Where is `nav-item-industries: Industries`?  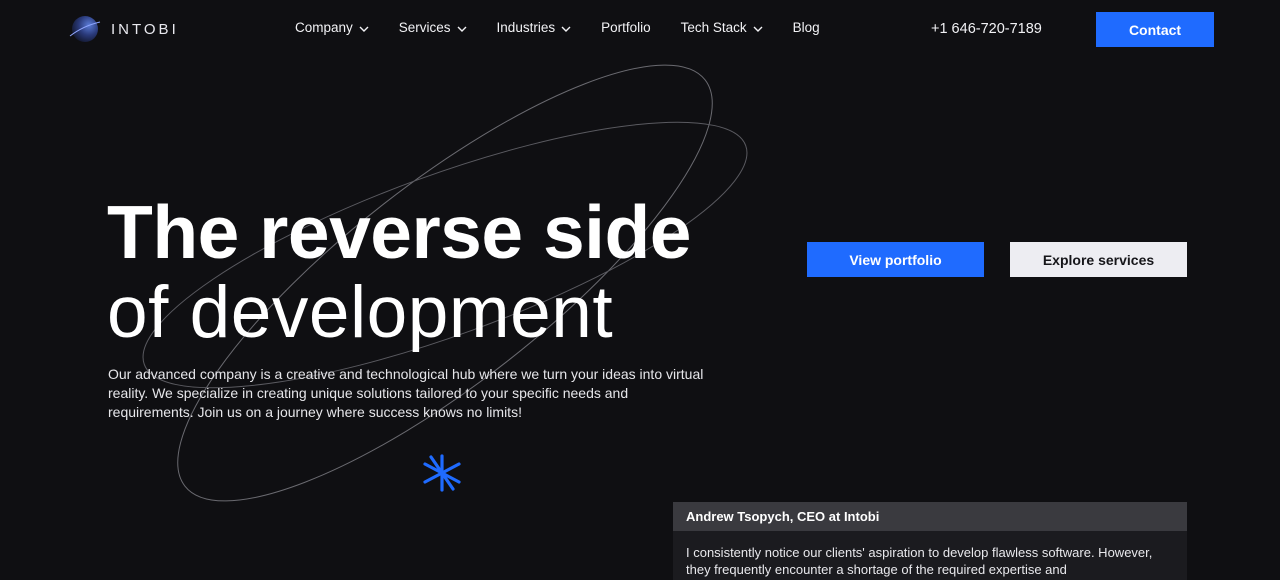 nav-item-industries: Industries is located at coordinates (534, 27).